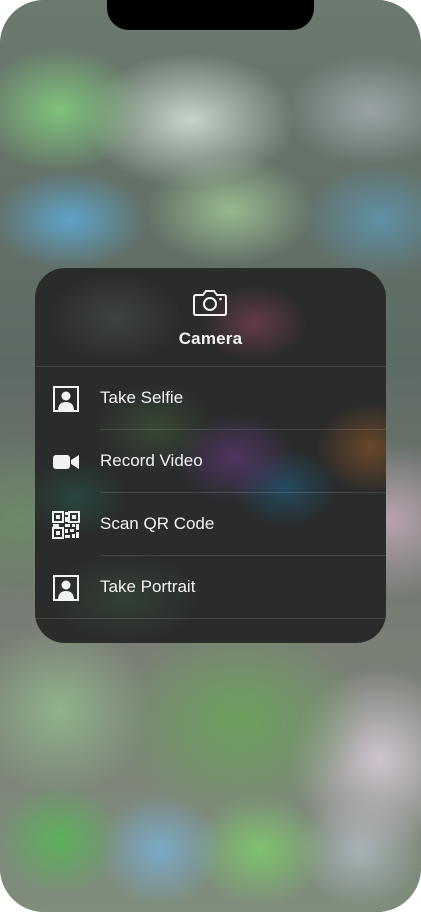  Describe the element at coordinates (210, 461) in the screenshot. I see `menu-item-record-video: Record Video` at that location.